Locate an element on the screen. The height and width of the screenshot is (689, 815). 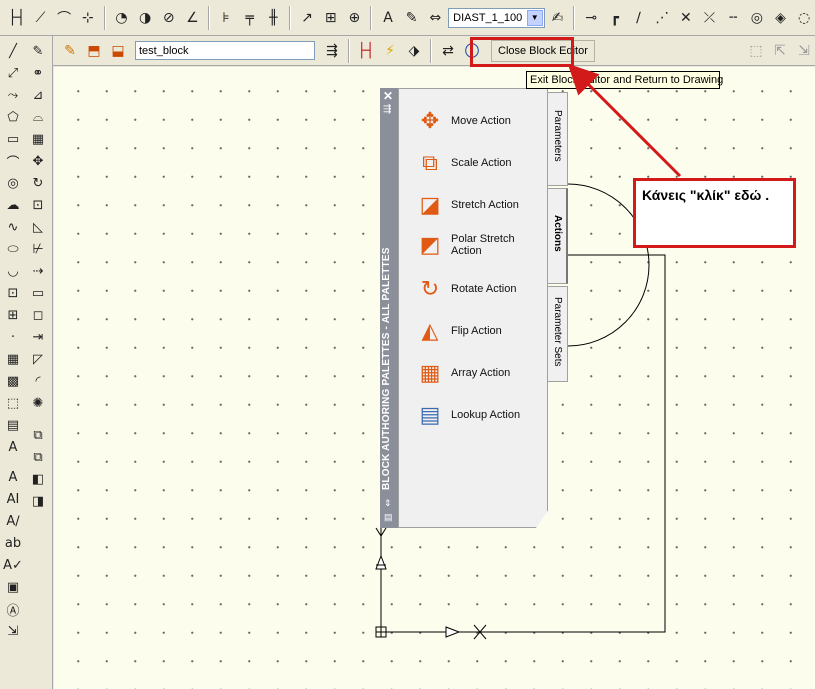
text-icon: A is located at coordinates (13, 477).